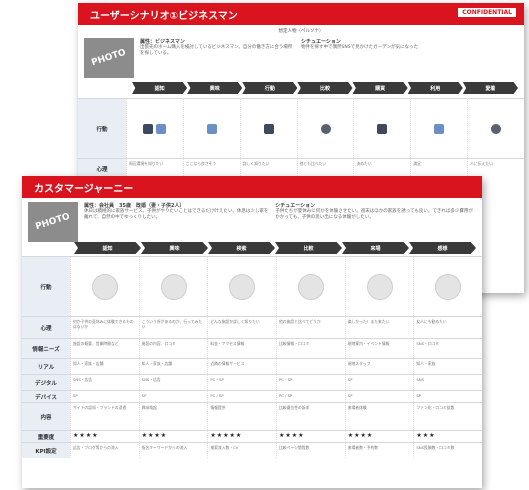 The height and width of the screenshot is (490, 529). What do you see at coordinates (310, 450) in the screenshot?
I see `kpi-cell: 比較ページ閲覧数` at bounding box center [310, 450].